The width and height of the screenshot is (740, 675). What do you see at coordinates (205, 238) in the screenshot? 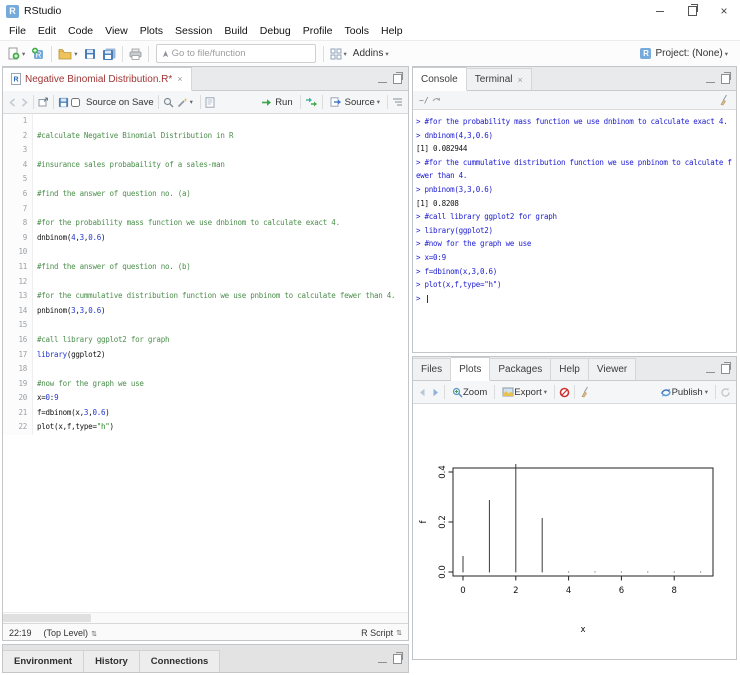
I see `code-line: 9 dnbinom(4,3,0.6)` at bounding box center [205, 238].